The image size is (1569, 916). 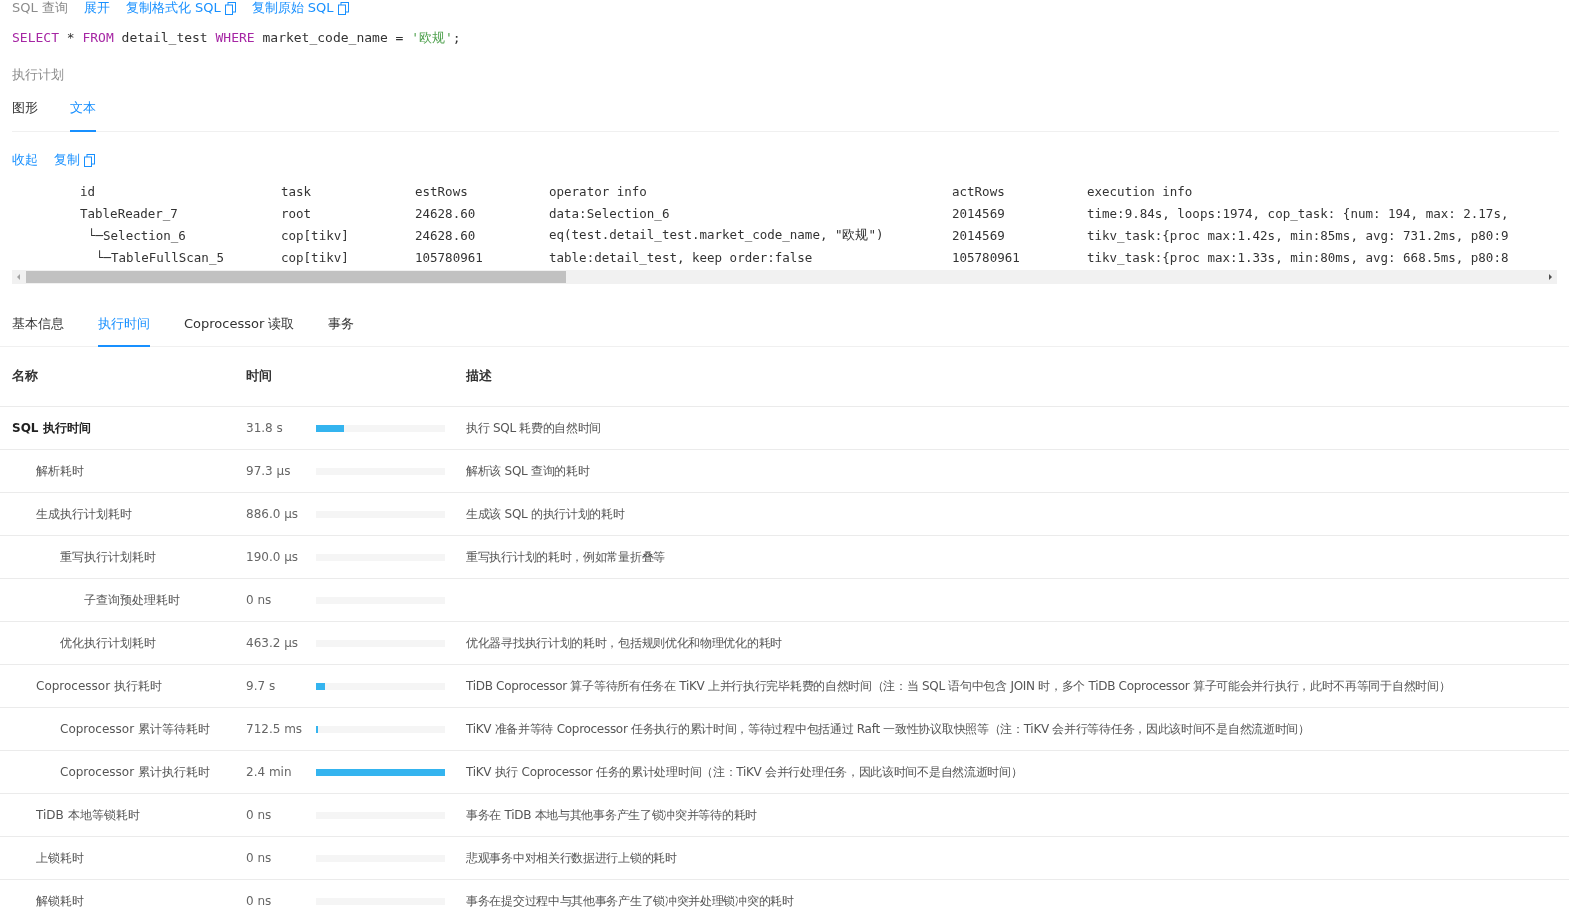 I want to click on table-cell-text: 优化器寻找执行计划的耗时，包括规则优化和物理优化的耗时, so click(x=624, y=643).